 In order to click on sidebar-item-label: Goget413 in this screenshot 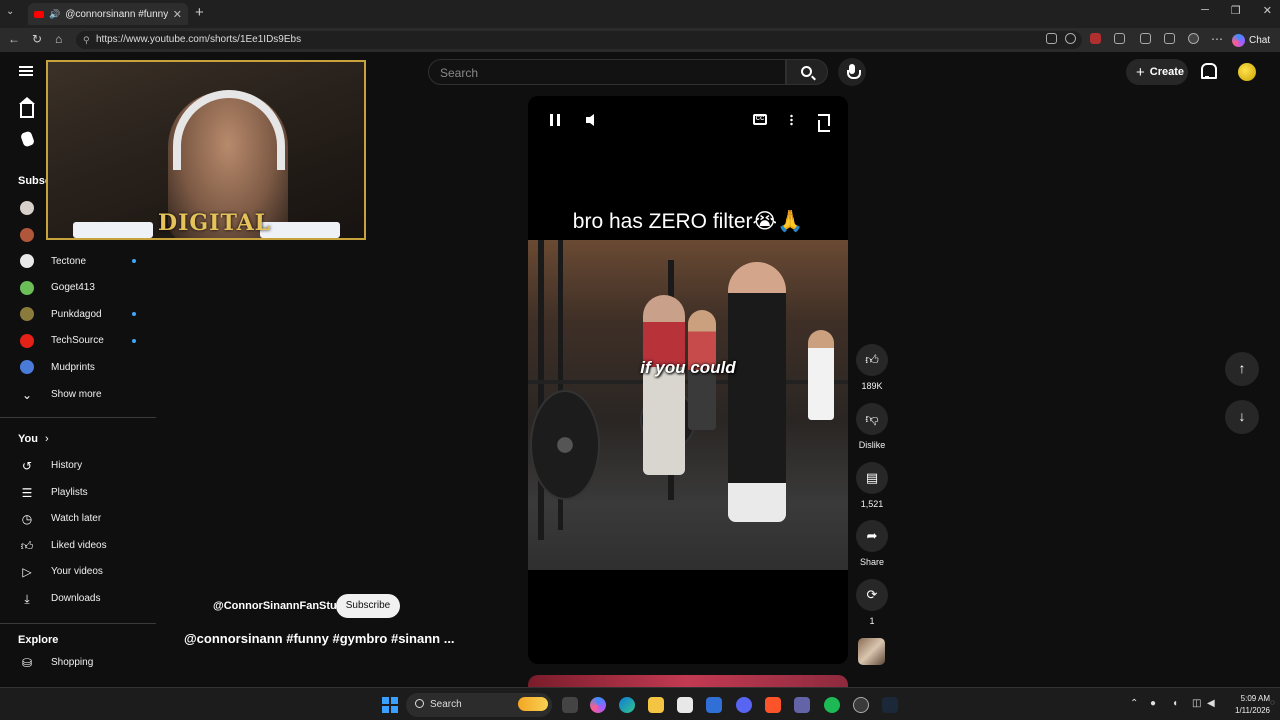, I will do `click(73, 288)`.